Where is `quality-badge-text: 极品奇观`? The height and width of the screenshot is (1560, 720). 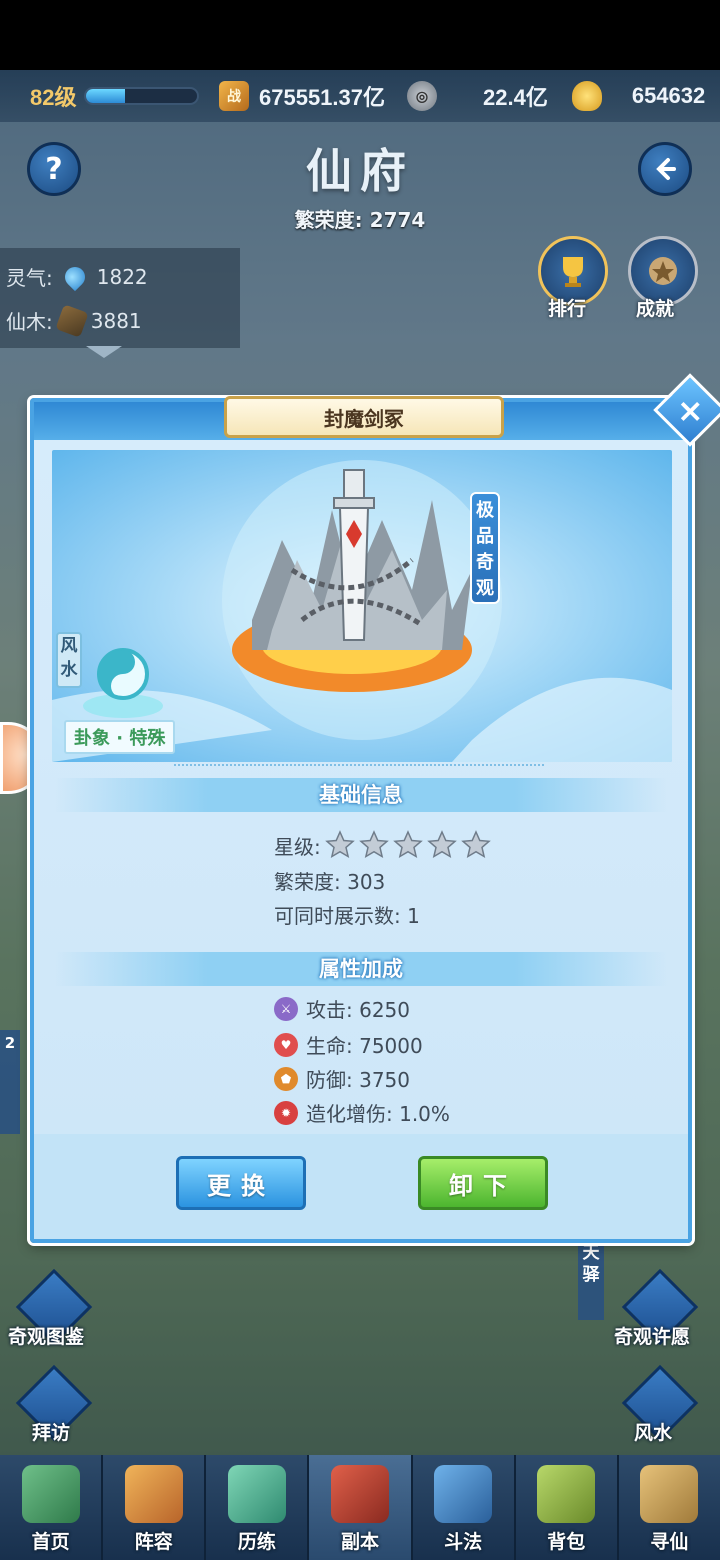 quality-badge-text: 极品奇观 is located at coordinates (485, 549).